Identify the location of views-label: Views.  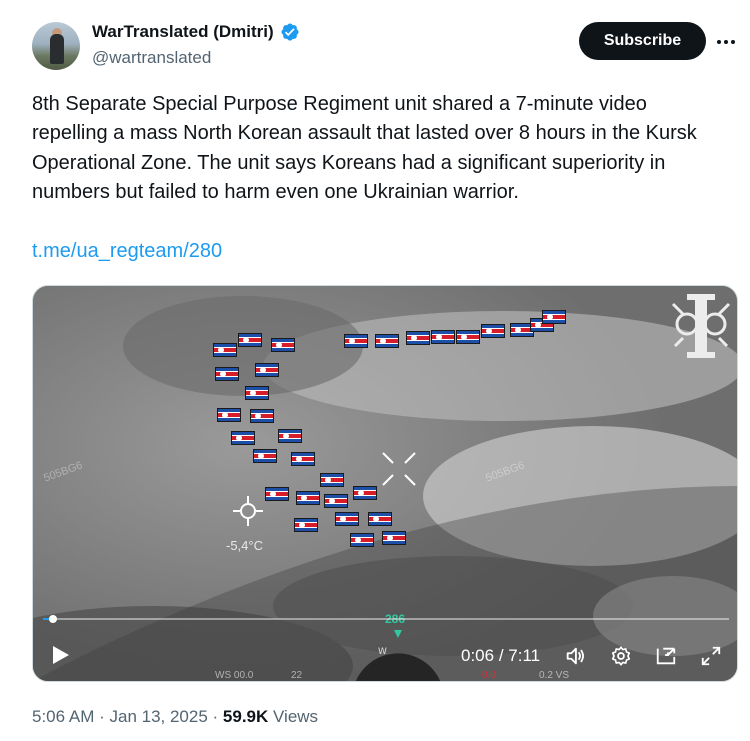
(293, 717).